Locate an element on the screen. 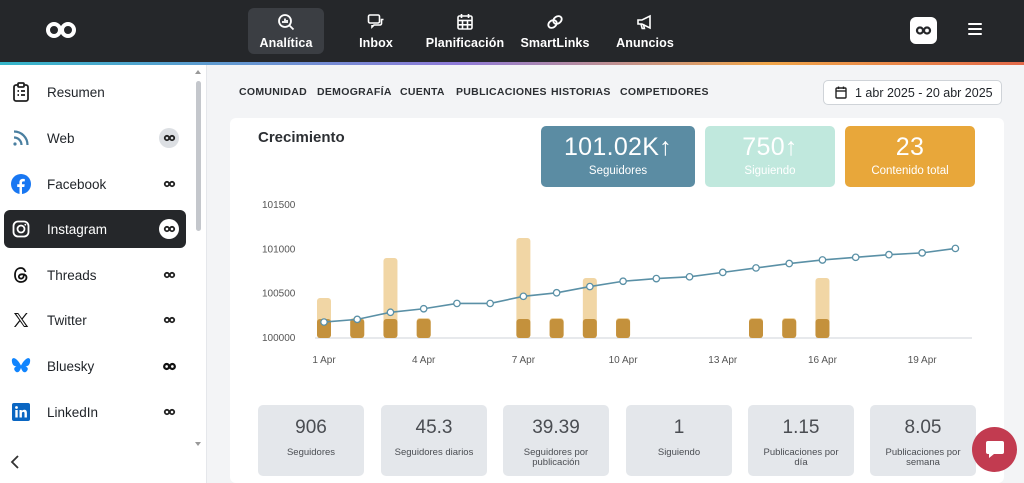 This screenshot has width=1024, height=483. stat-value: 39.39 is located at coordinates (556, 427).